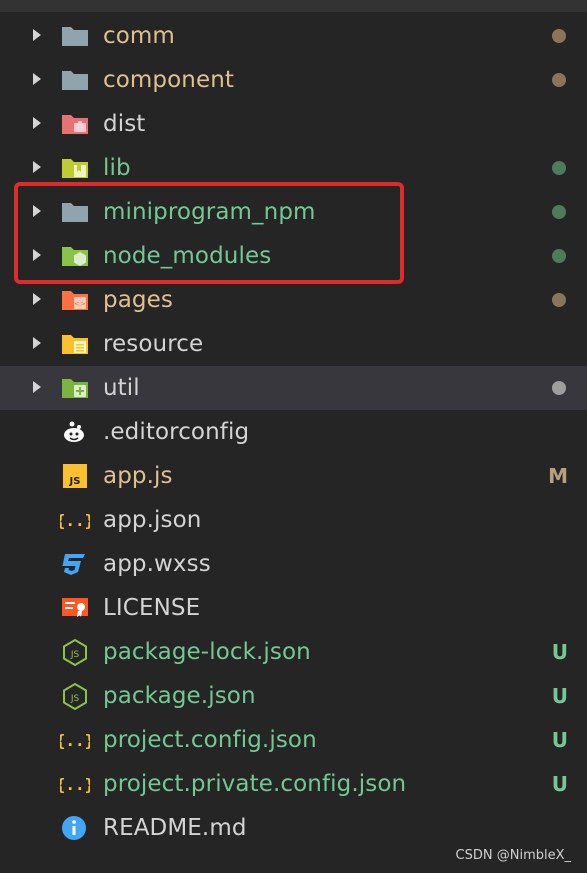 This screenshot has height=873, width=587. I want to click on folder-row-dist: dist, so click(293, 124).